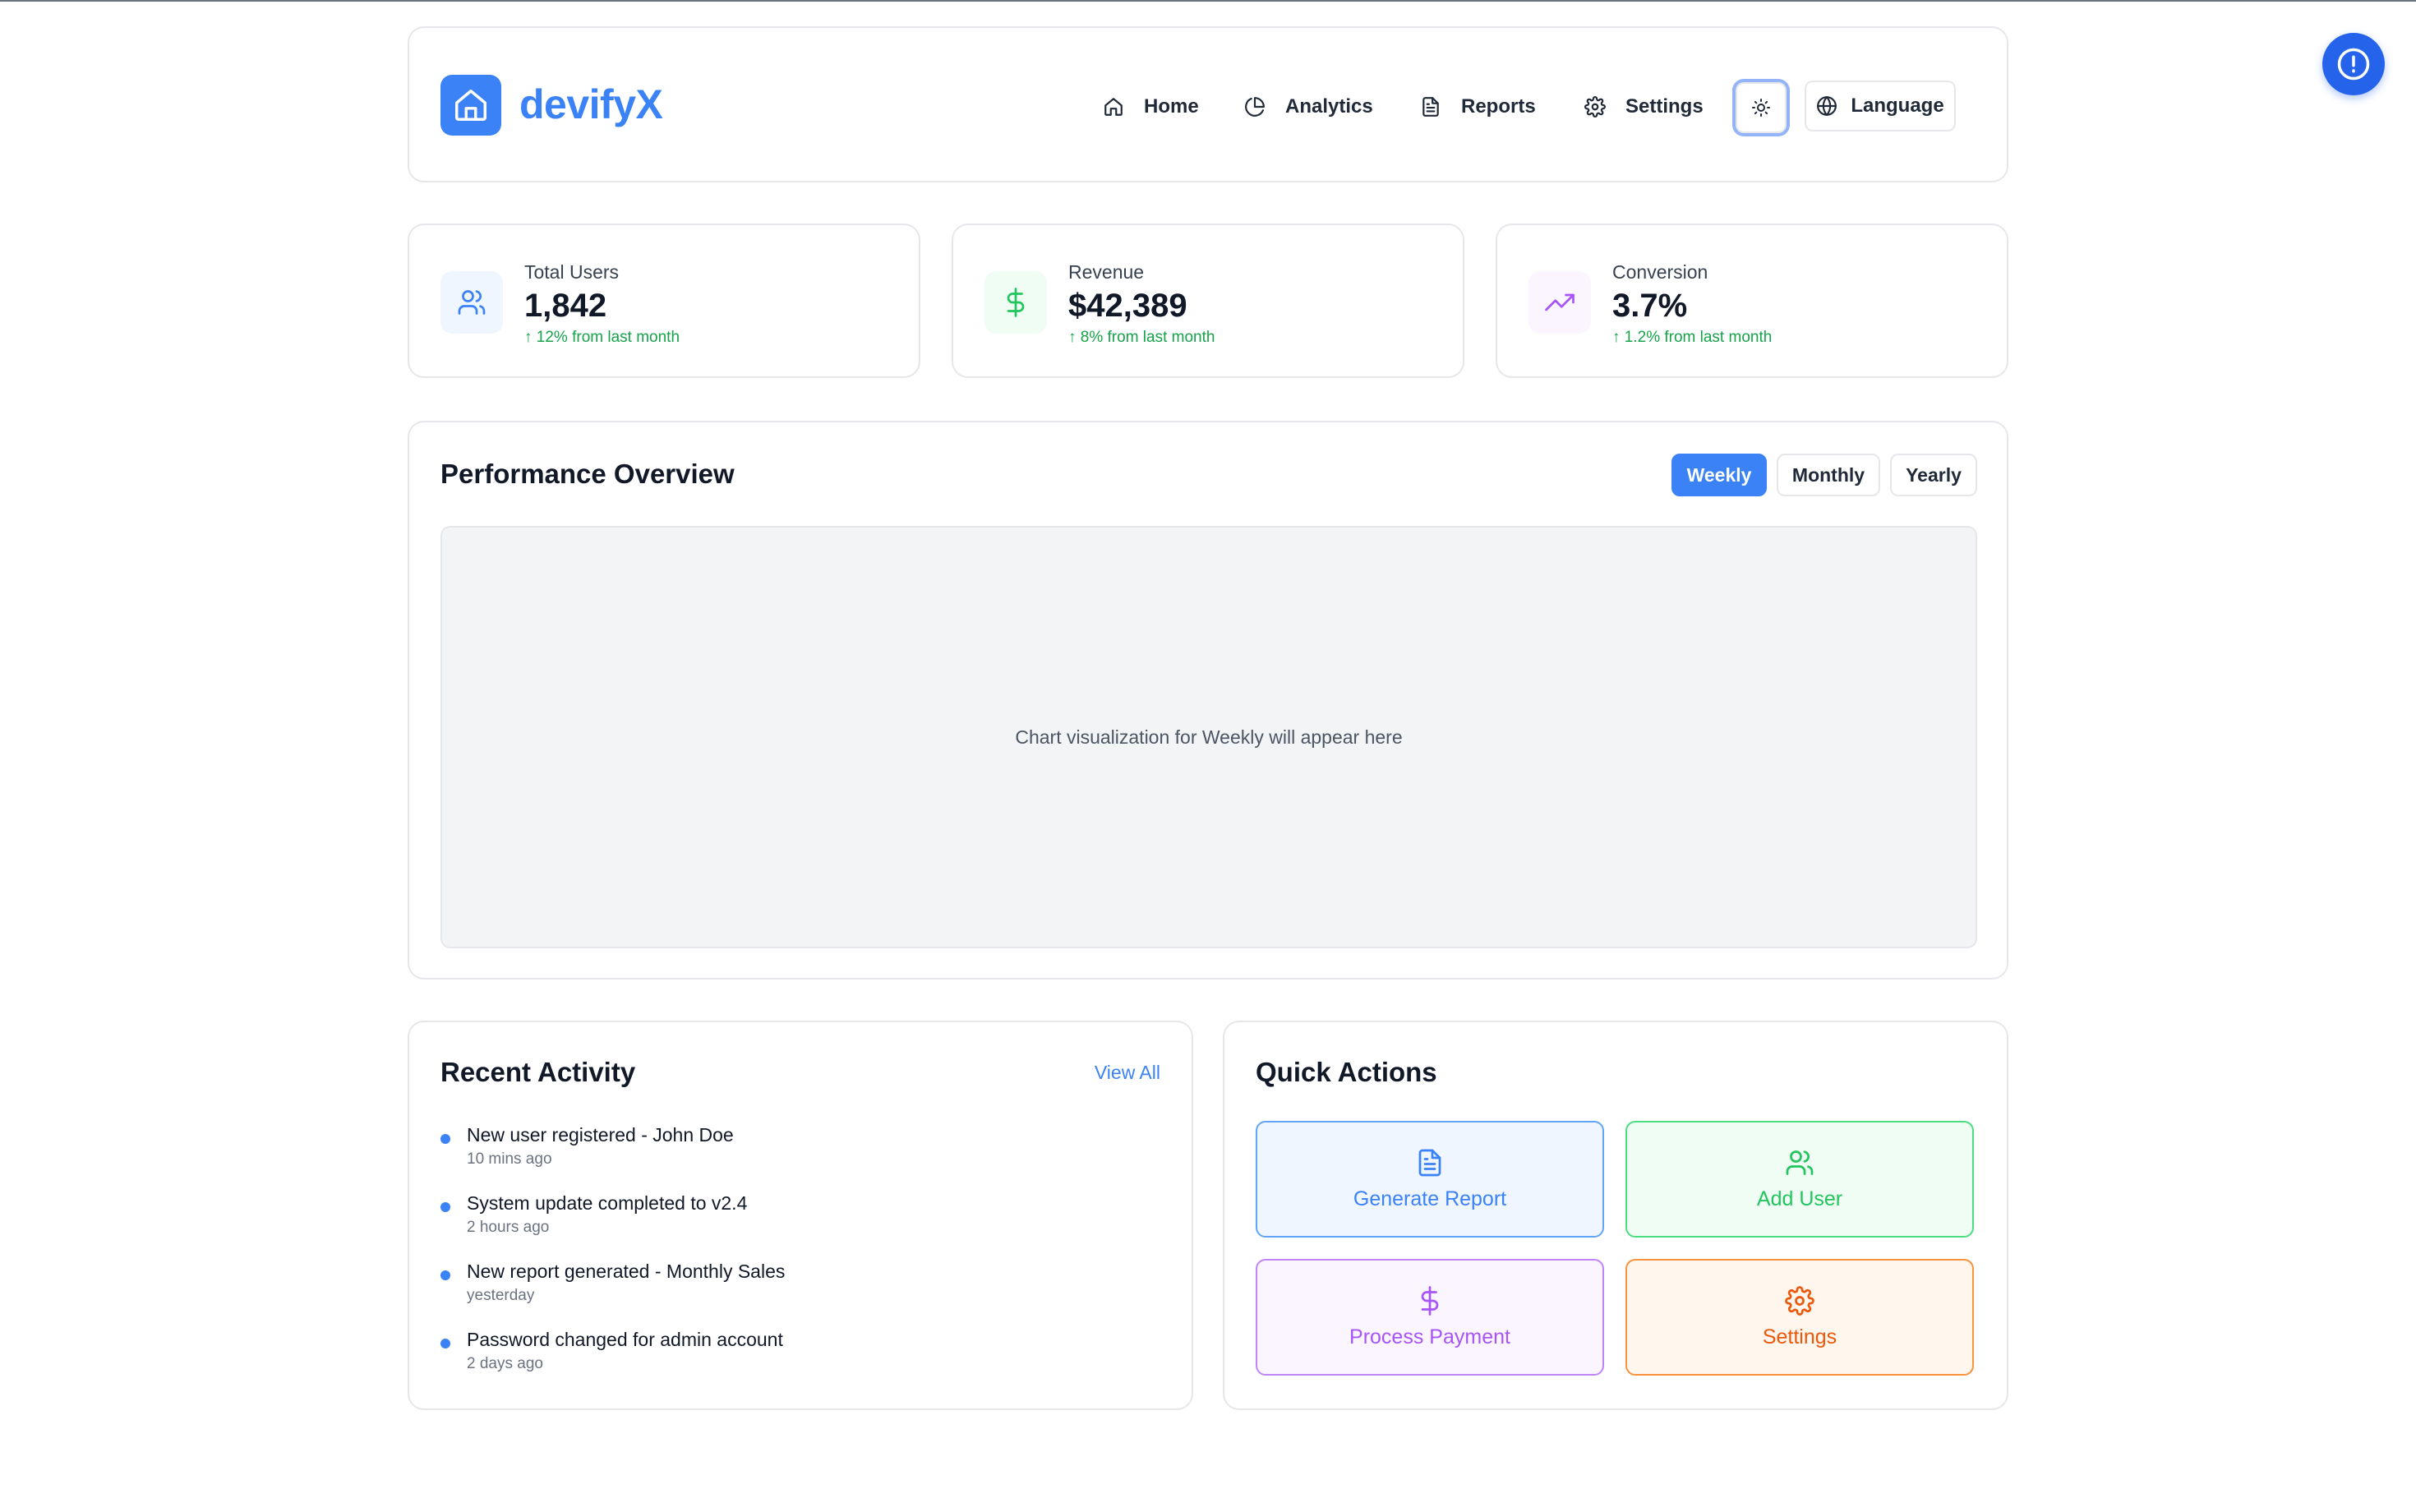 This screenshot has width=2416, height=1512. Describe the element at coordinates (608, 1203) in the screenshot. I see `activity-text: System update completed to v2.4` at that location.